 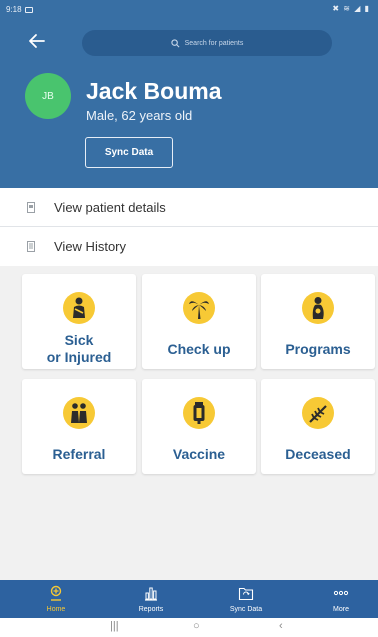 I want to click on tile-sick-or-injured: Sick or Injured, so click(x=79, y=321).